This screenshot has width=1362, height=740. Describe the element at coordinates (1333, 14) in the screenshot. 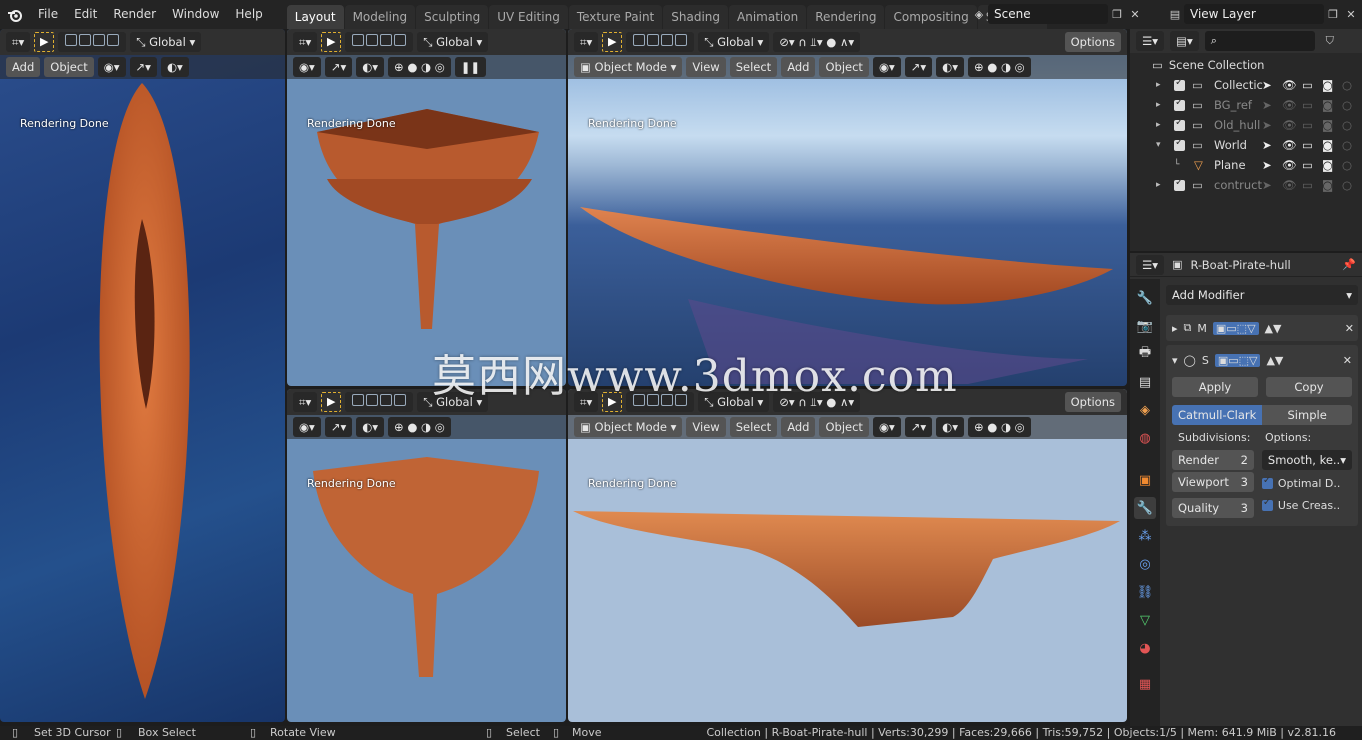

I see `new-view-layer-icon: ❐` at that location.